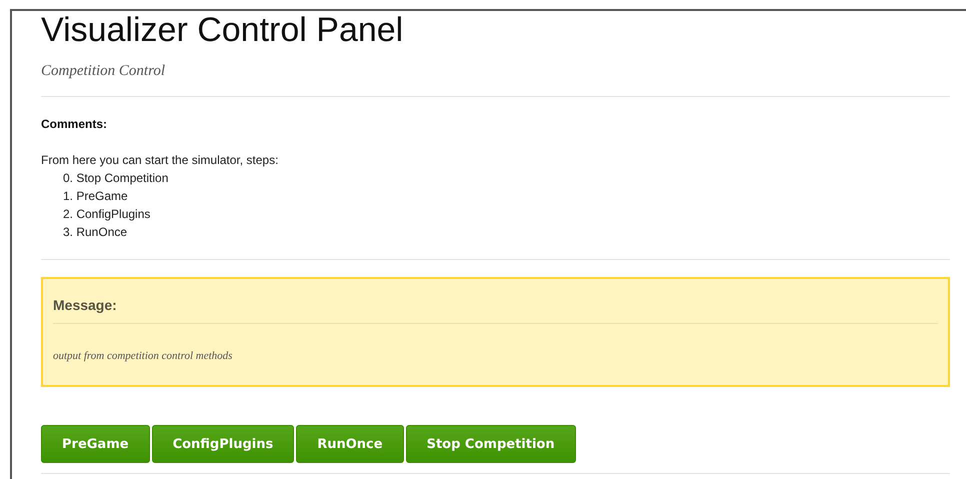  I want to click on step-item: 1. PreGame, so click(95, 196).